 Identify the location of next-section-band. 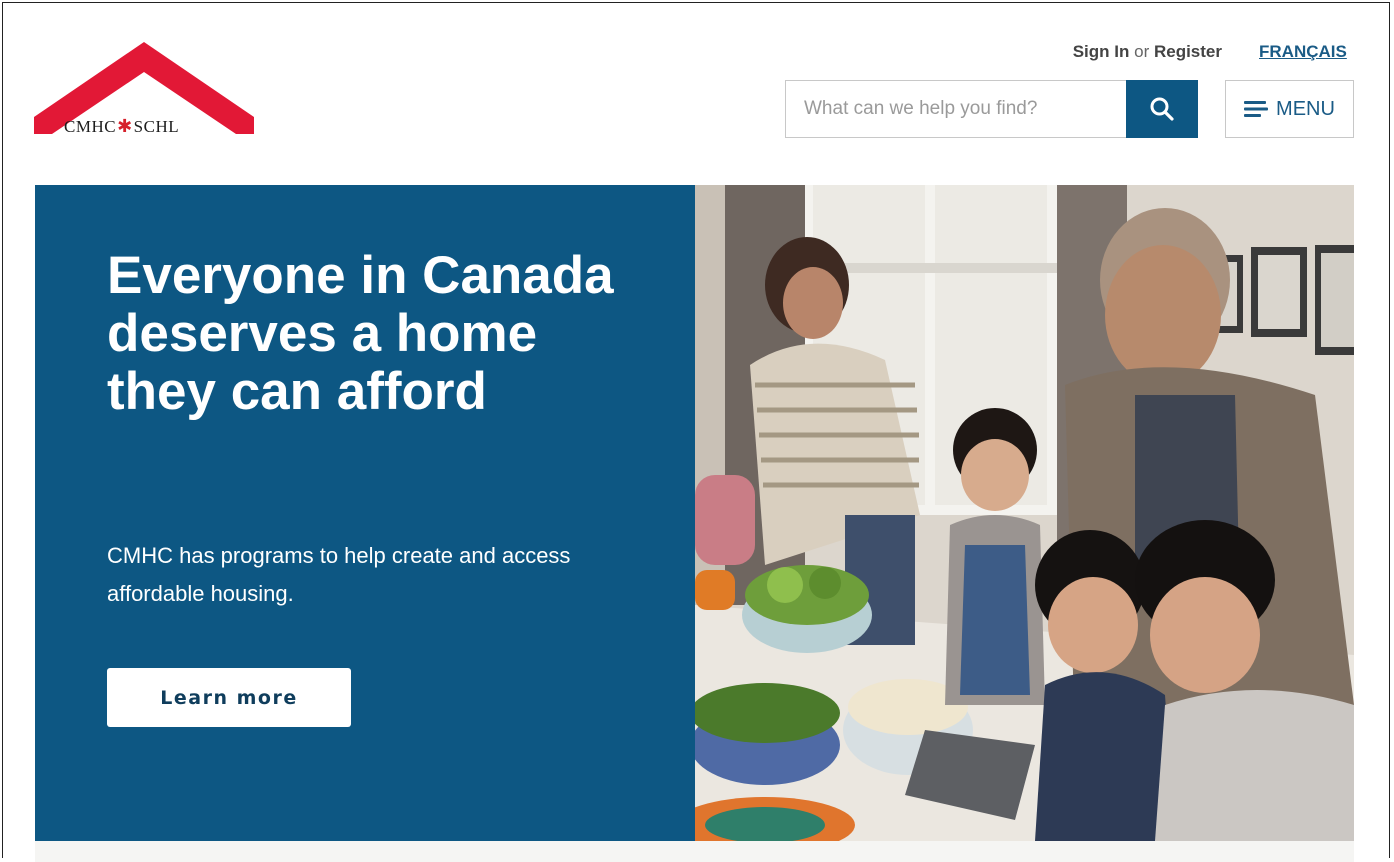
(694, 851).